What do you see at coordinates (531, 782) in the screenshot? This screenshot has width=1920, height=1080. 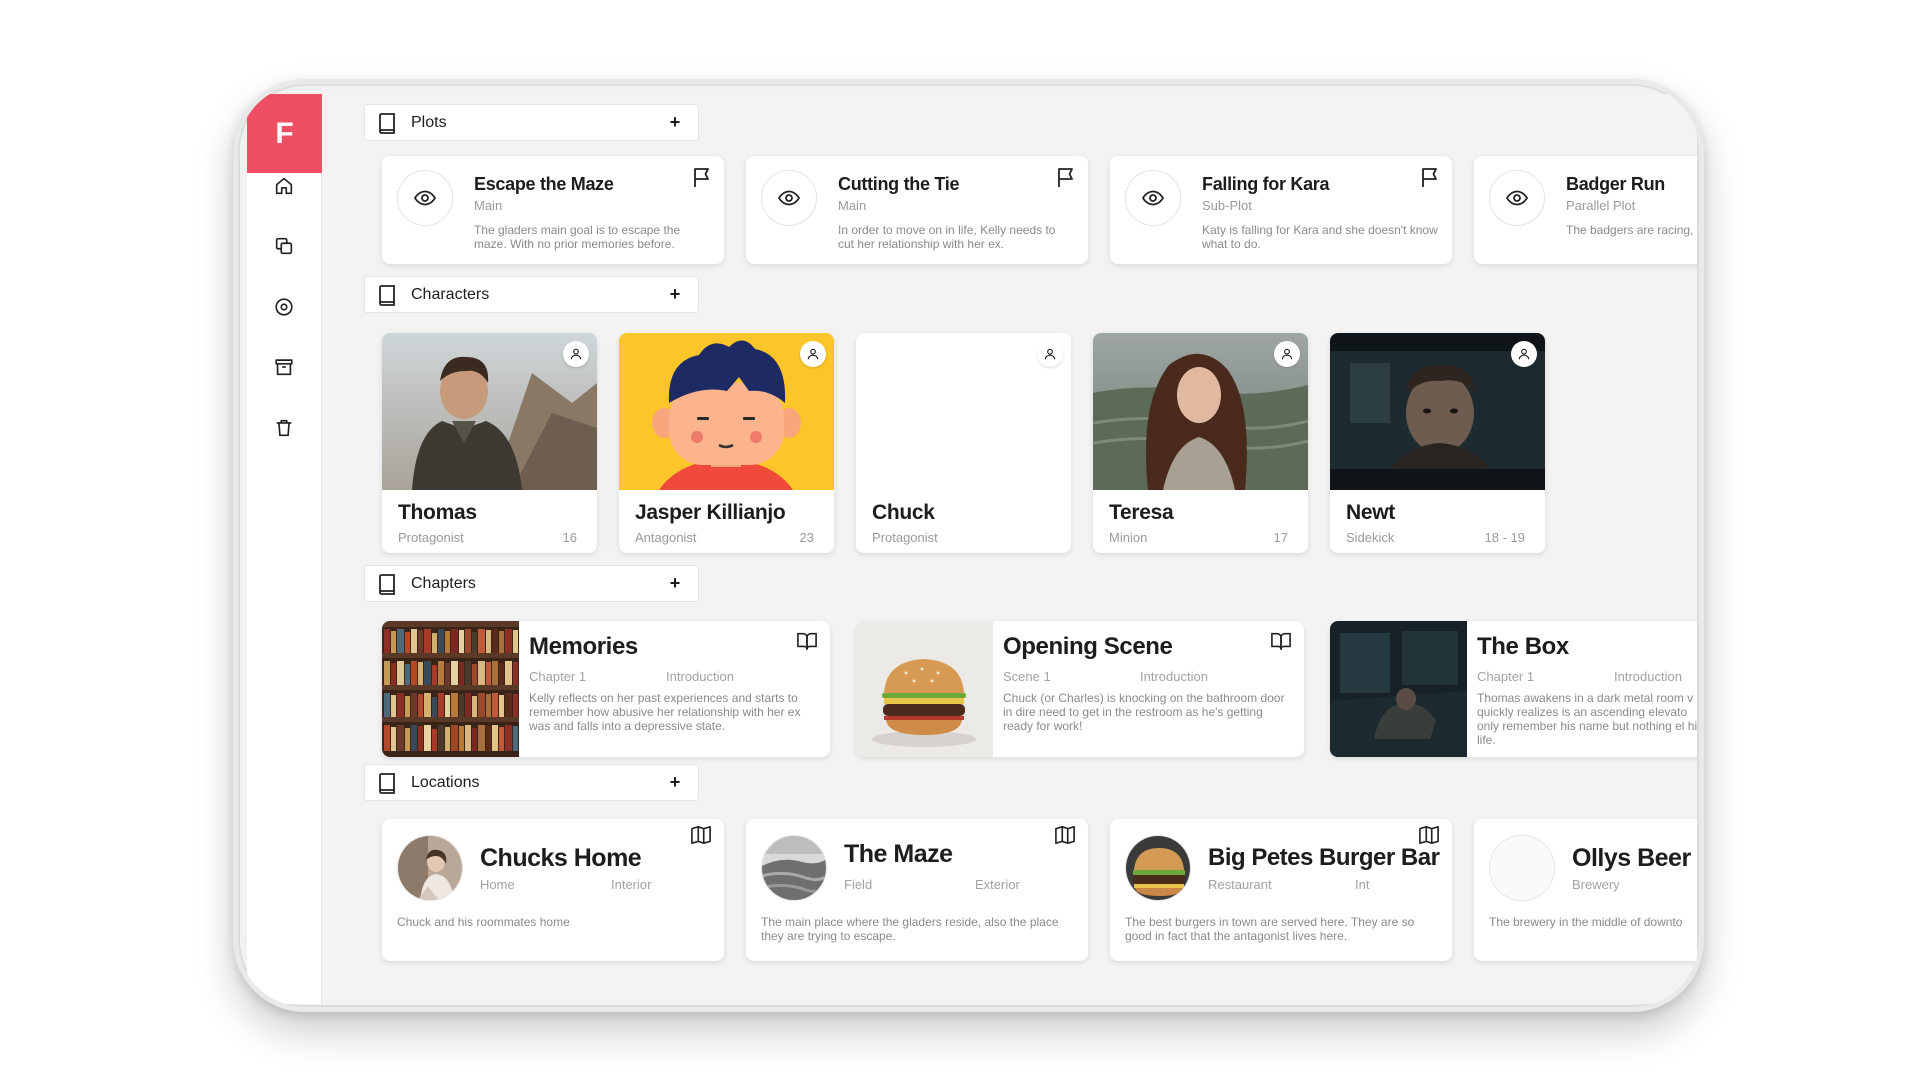 I see `locations-header: Locations +` at bounding box center [531, 782].